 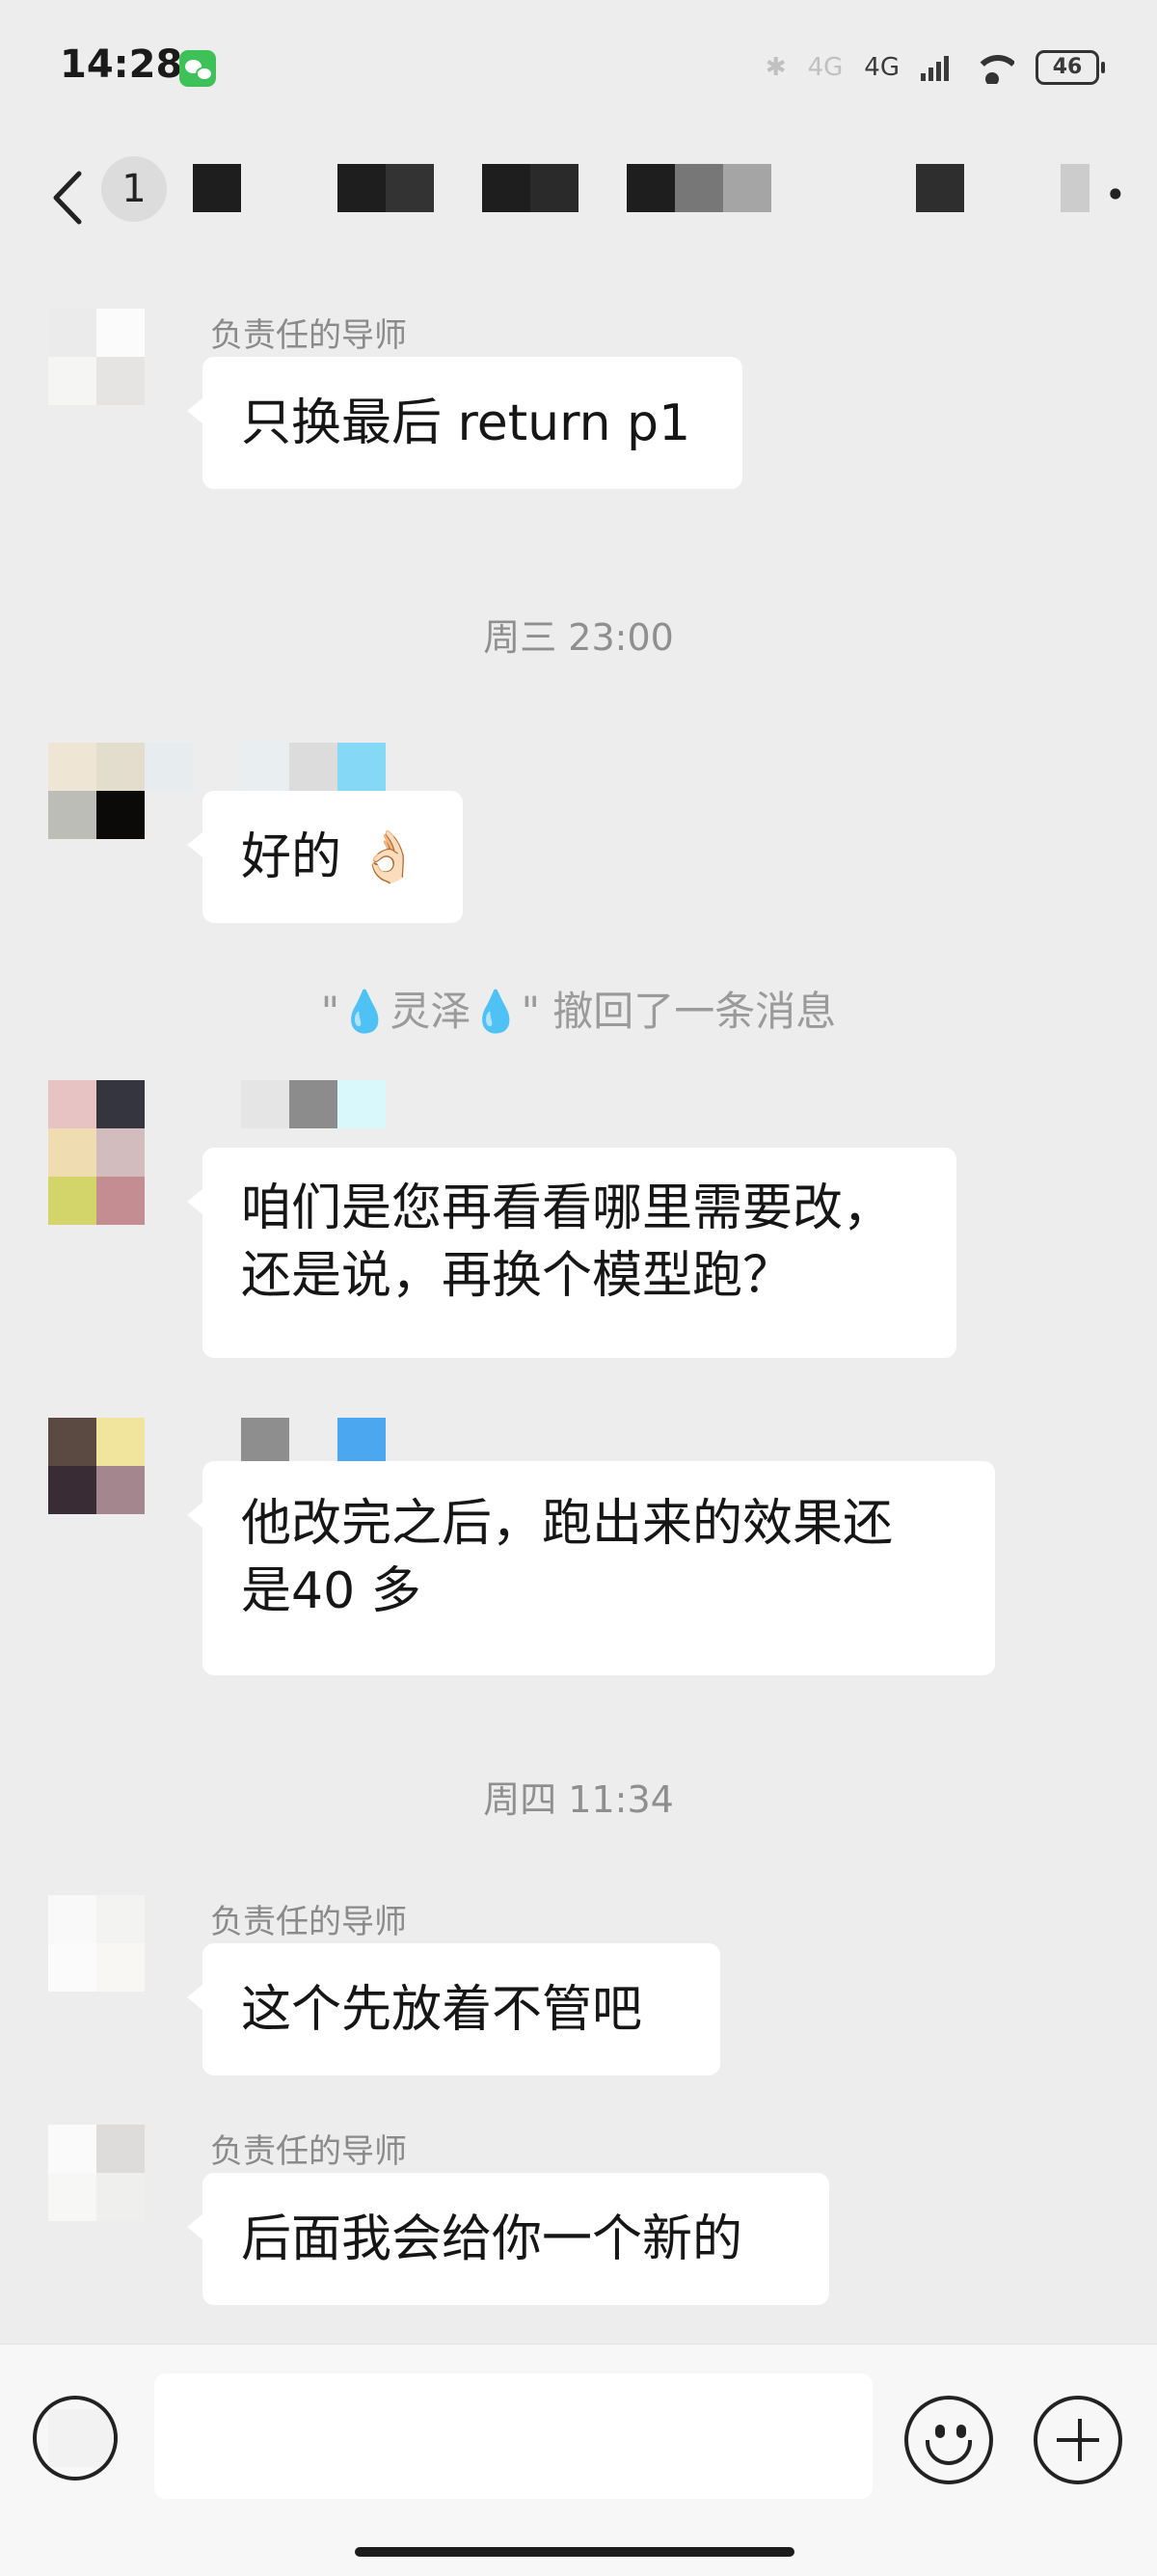 I want to click on more-options-icon: •, so click(x=1116, y=195).